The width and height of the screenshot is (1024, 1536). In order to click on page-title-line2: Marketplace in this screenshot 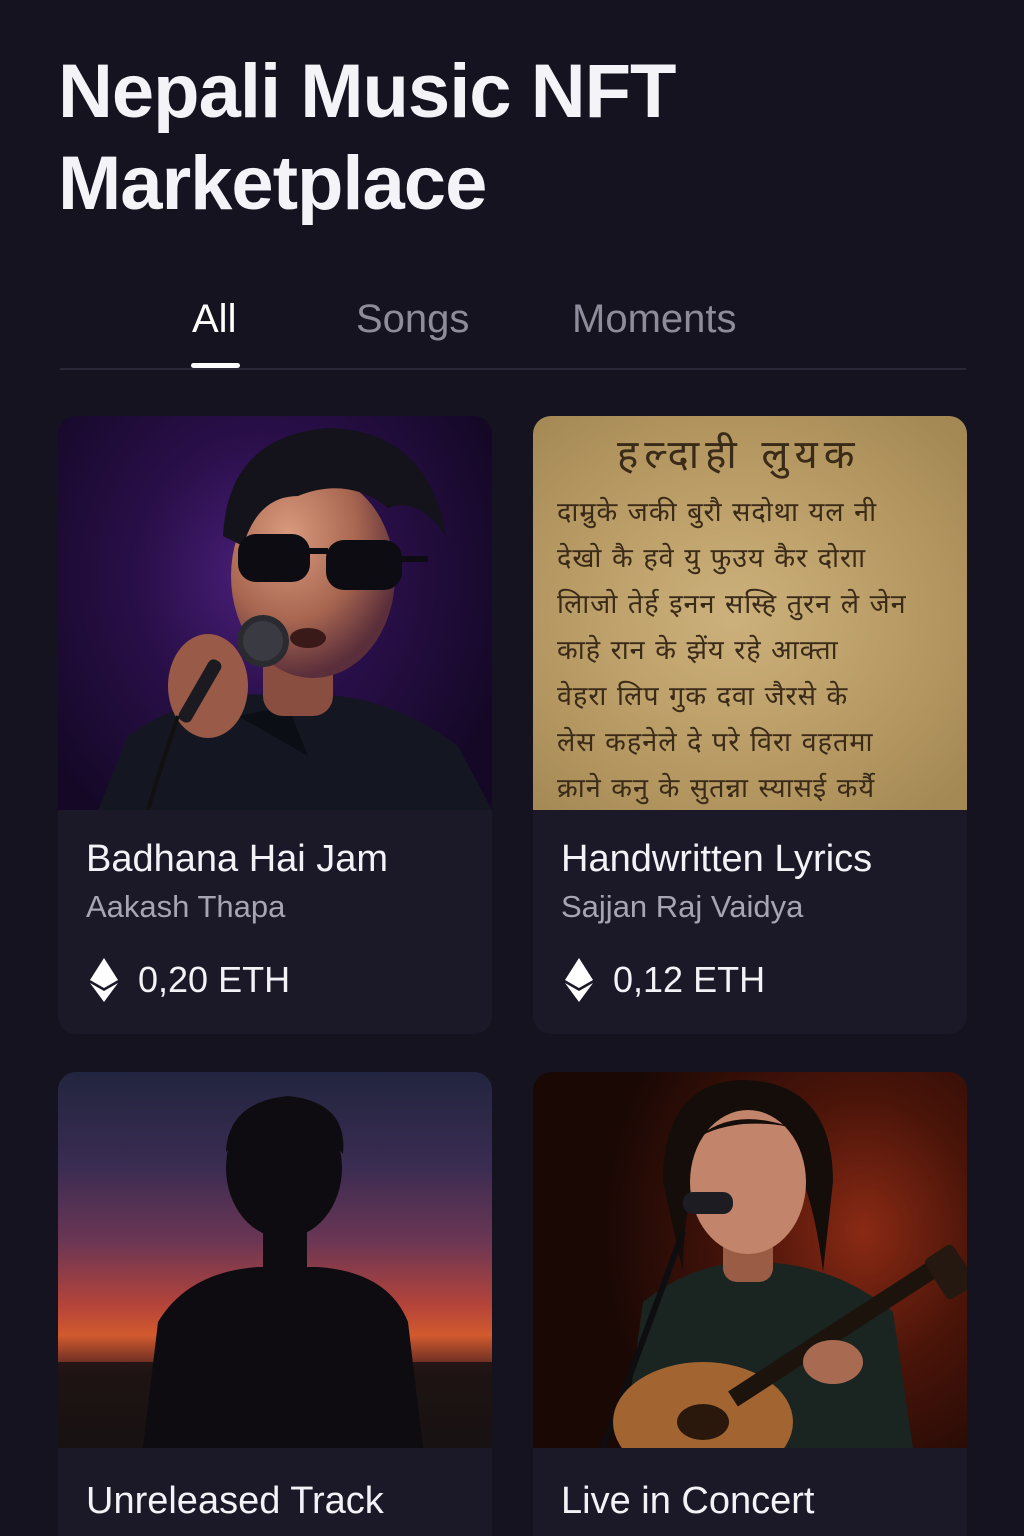, I will do `click(272, 183)`.